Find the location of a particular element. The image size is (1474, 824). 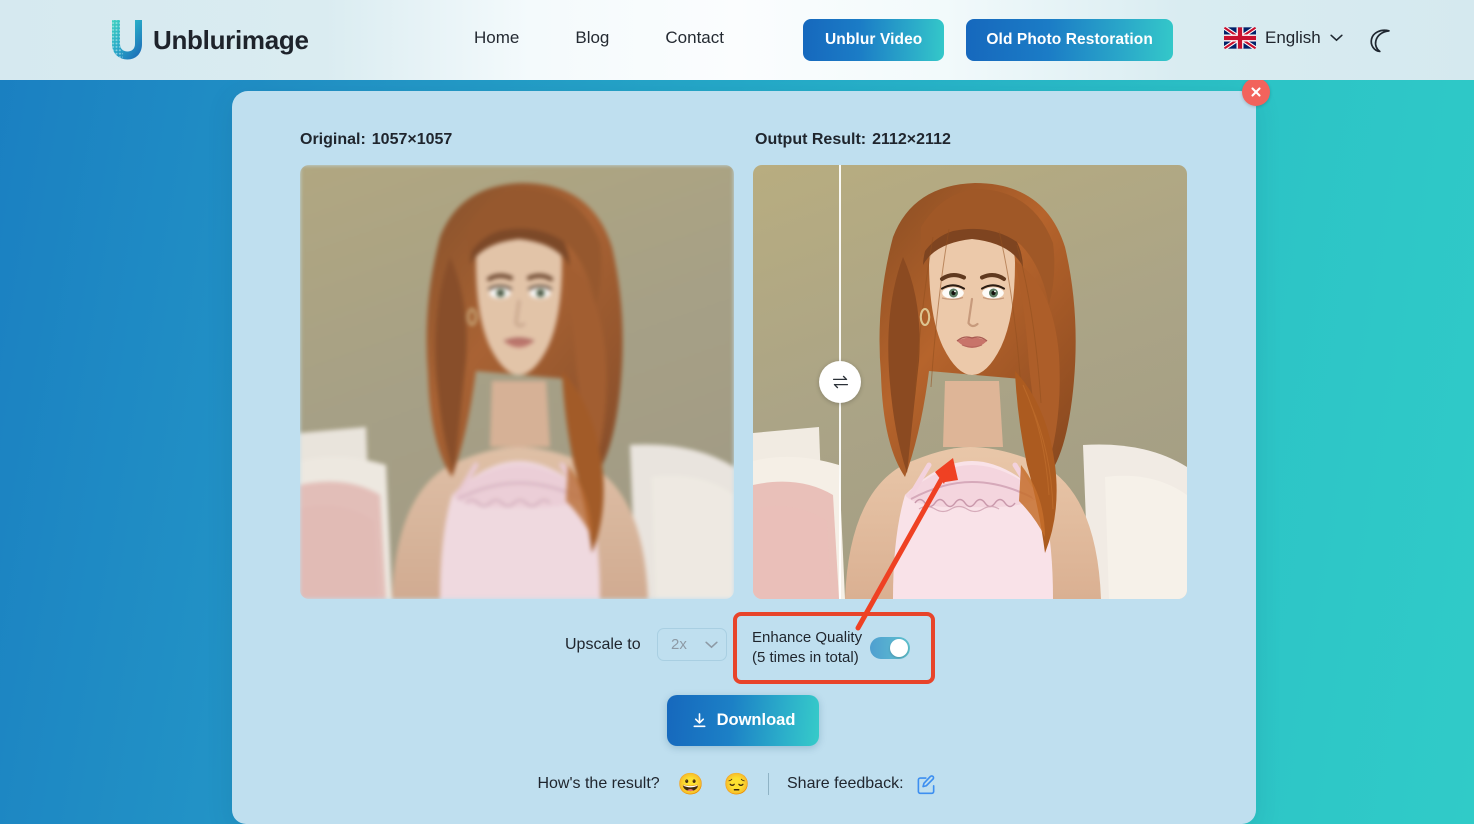

toggle-knob is located at coordinates (899, 648).